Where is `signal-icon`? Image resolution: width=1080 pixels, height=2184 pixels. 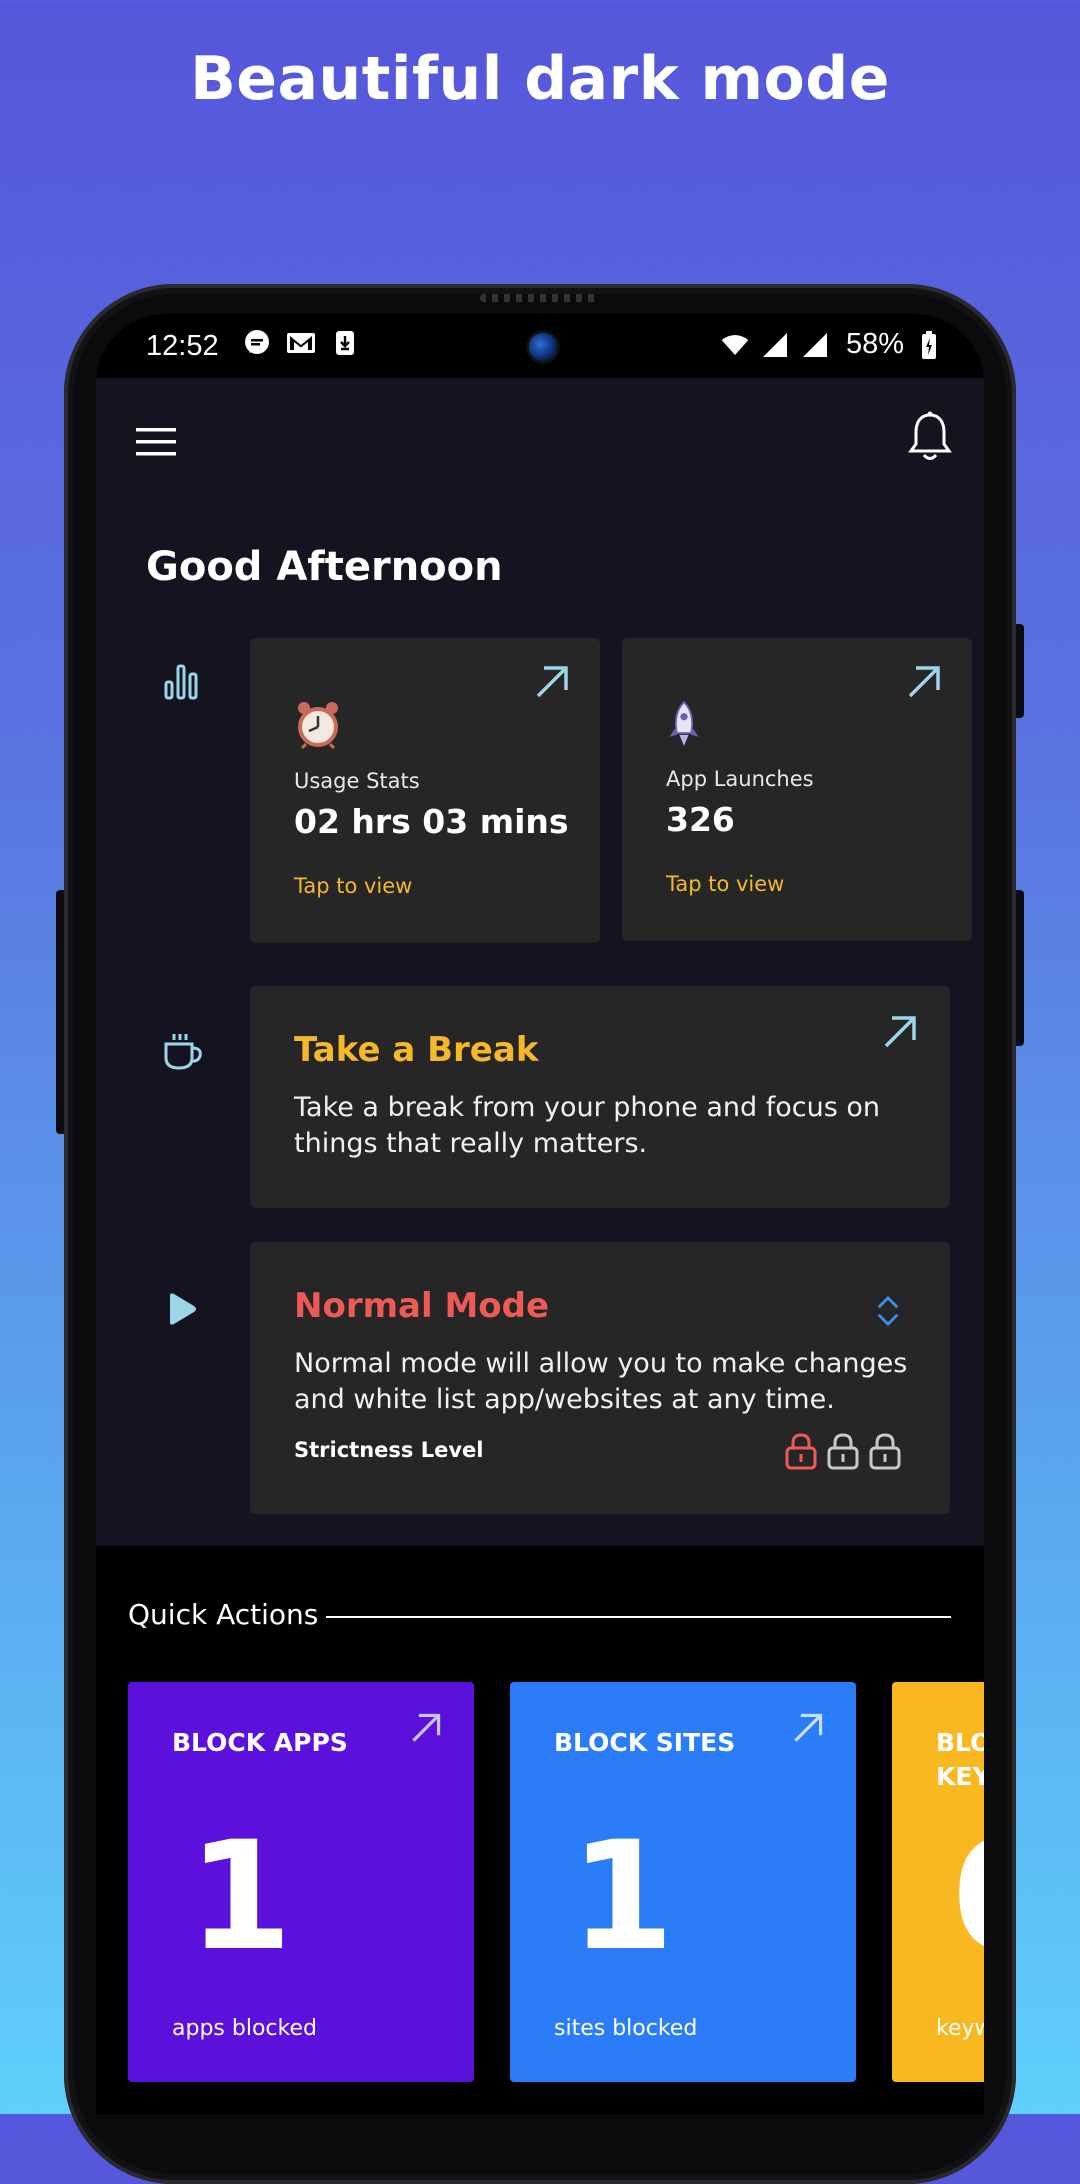
signal-icon is located at coordinates (775, 345).